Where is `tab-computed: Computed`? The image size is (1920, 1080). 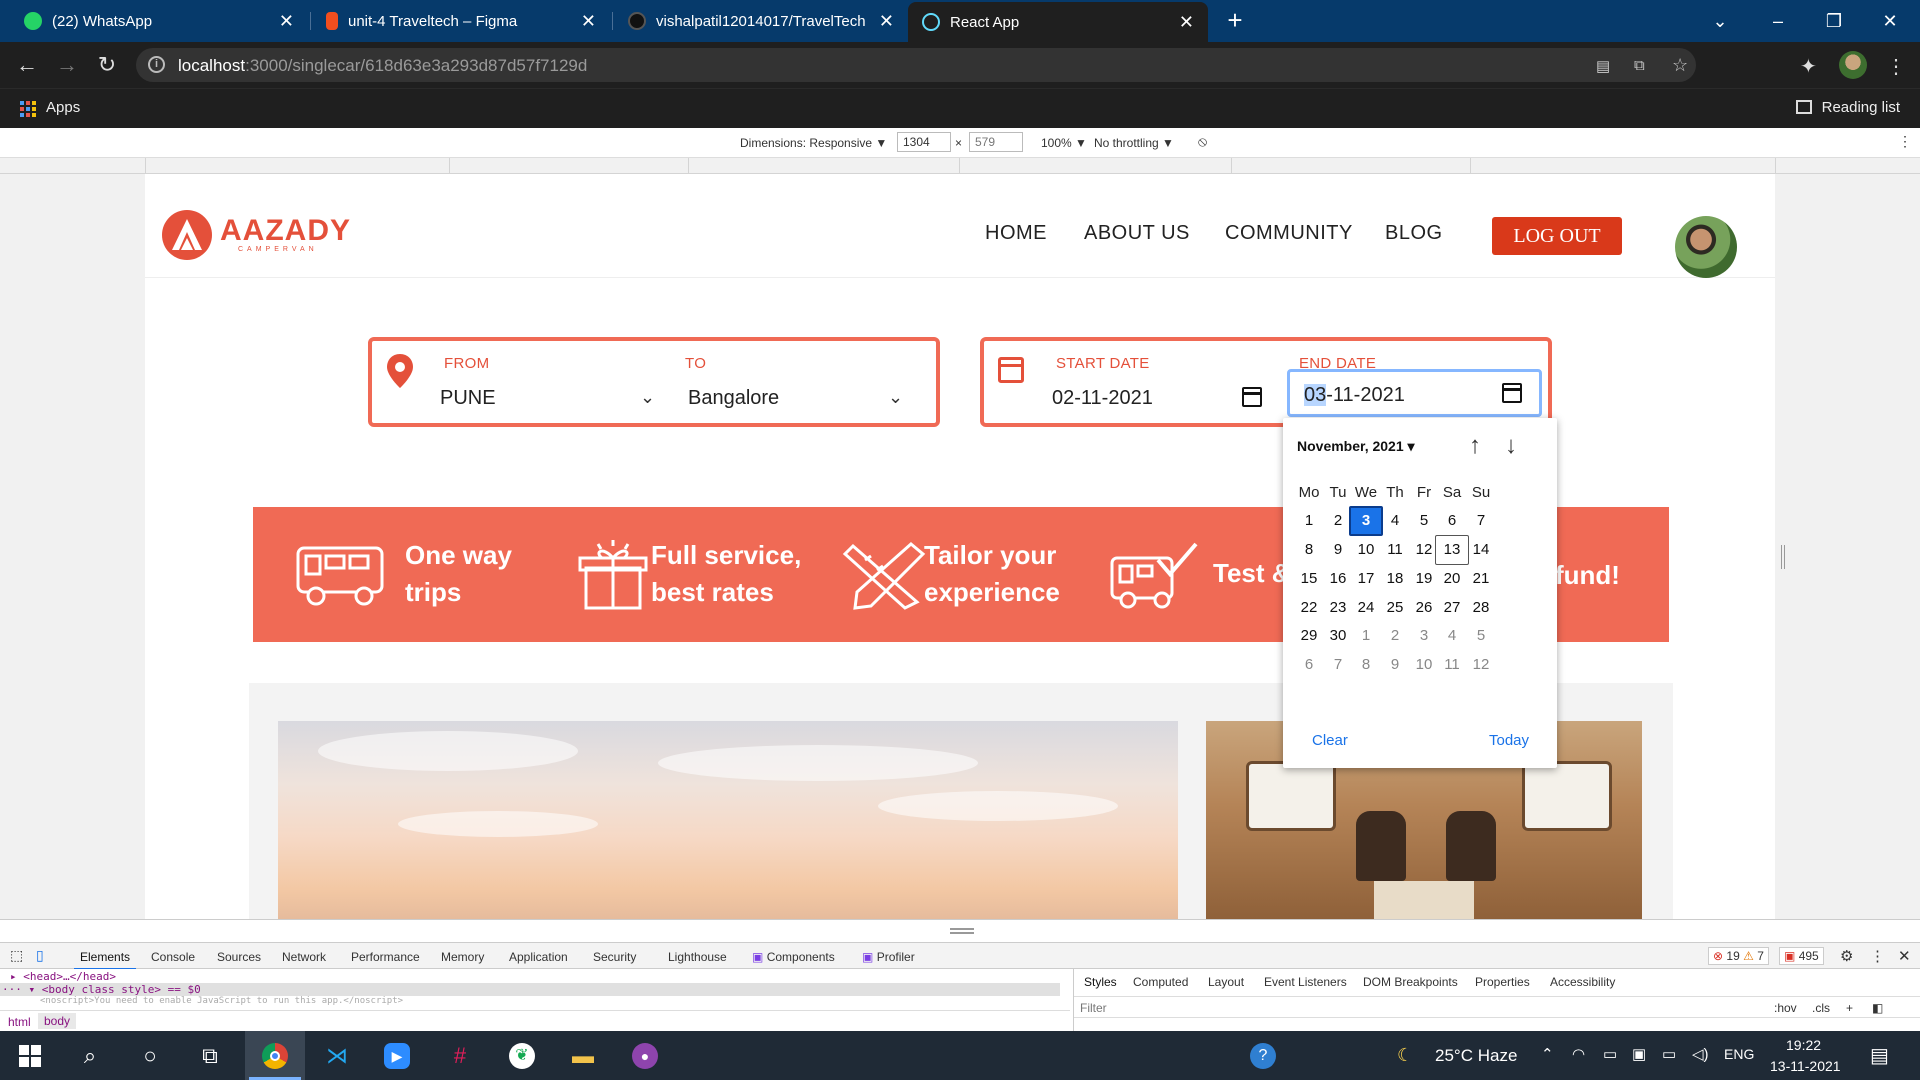
tab-computed: Computed is located at coordinates (1160, 982).